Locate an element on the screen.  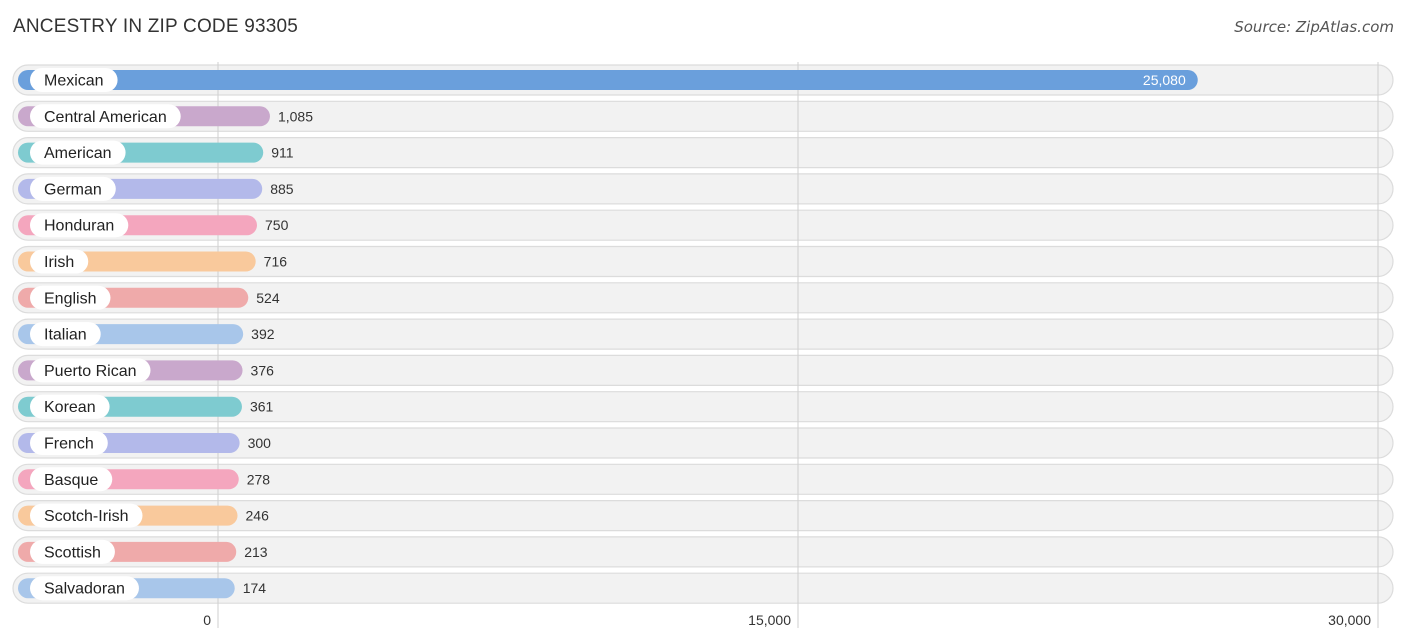
category-label: Italian is located at coordinates (65, 335).